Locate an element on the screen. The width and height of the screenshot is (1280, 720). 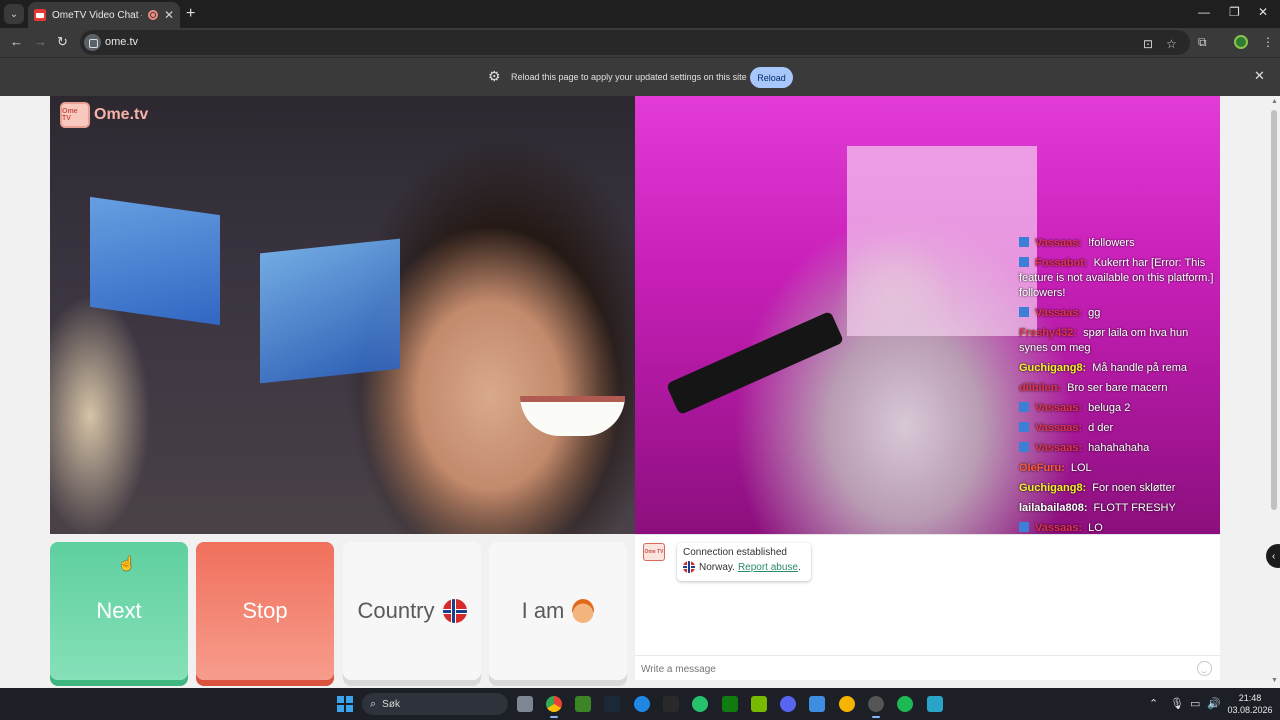
clock-time: 21:48 is located at coordinates (1250, 698).